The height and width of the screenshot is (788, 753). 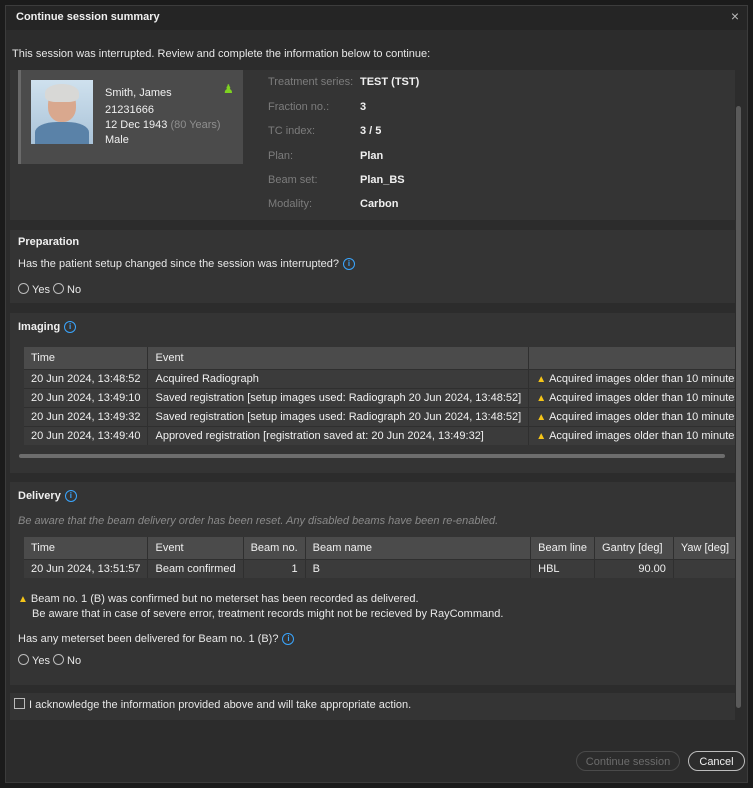 What do you see at coordinates (735, 16) in the screenshot?
I see `close-icon: ×` at bounding box center [735, 16].